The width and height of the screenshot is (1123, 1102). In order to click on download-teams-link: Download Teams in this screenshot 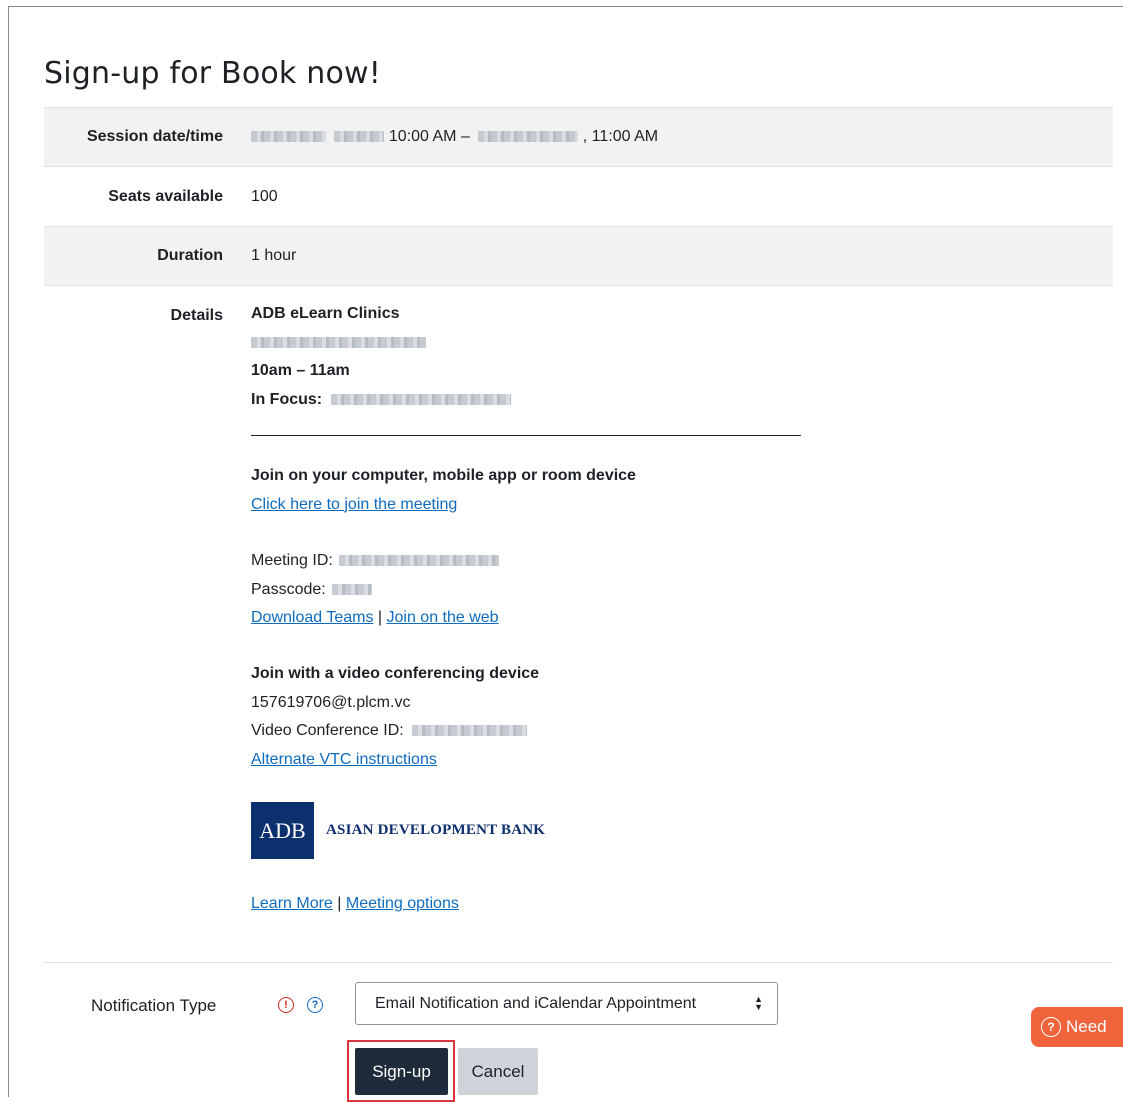, I will do `click(312, 617)`.